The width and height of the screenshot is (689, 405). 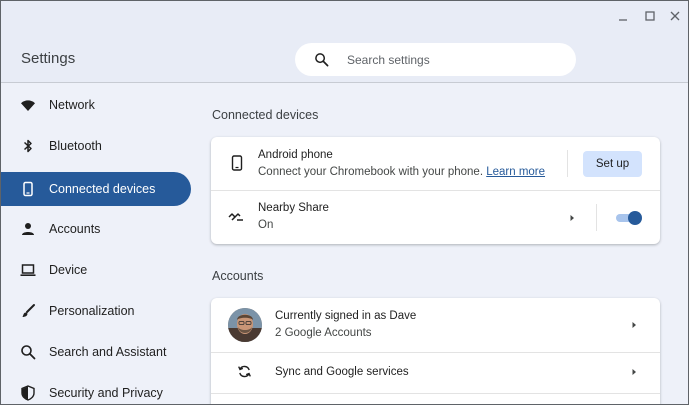 What do you see at coordinates (96, 270) in the screenshot?
I see `sidebar-item-device: Device` at bounding box center [96, 270].